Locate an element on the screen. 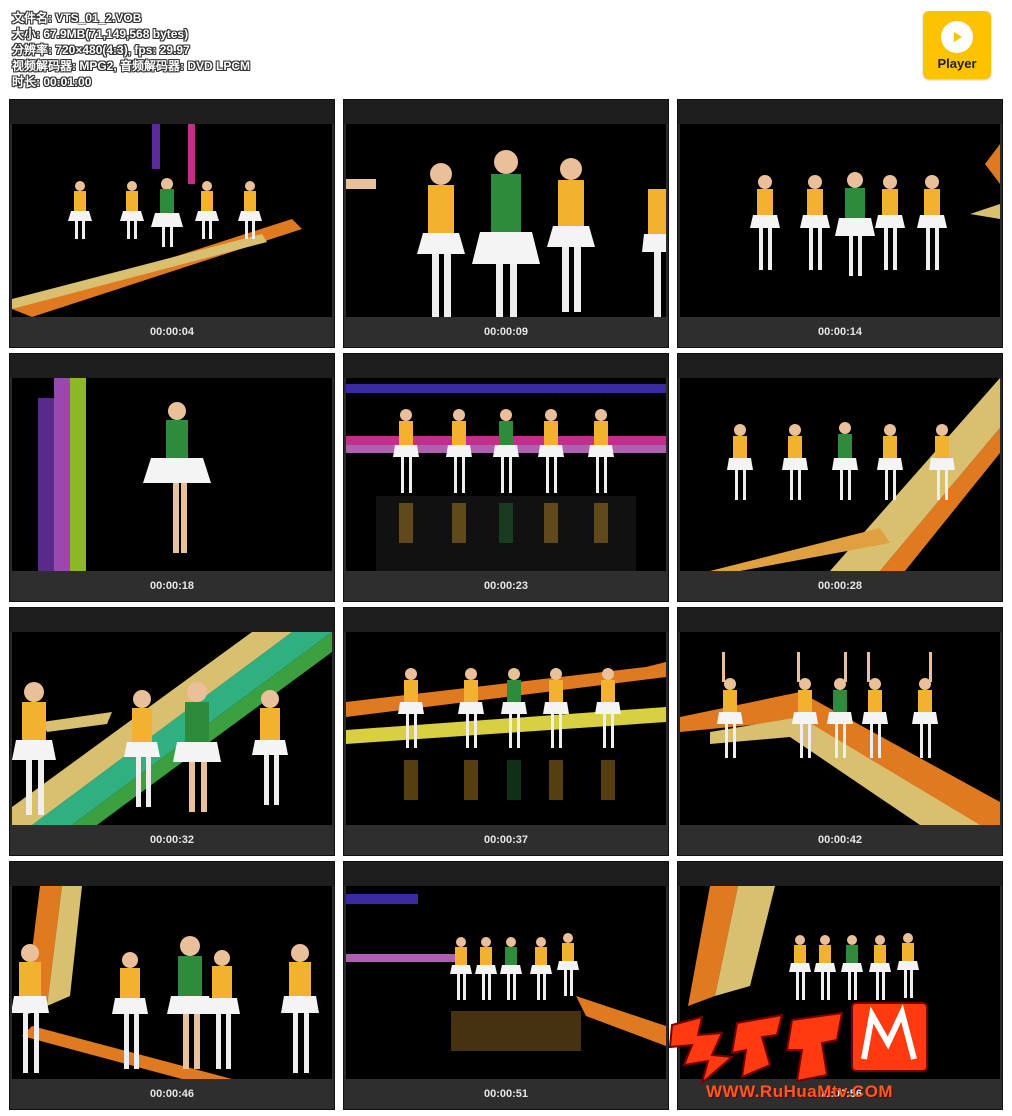  thumbnail: 00:00:46 is located at coordinates (172, 985).